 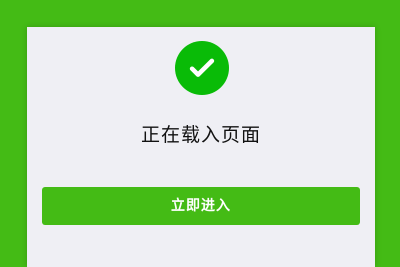 What do you see at coordinates (202, 68) in the screenshot?
I see `check-circle-icon` at bounding box center [202, 68].